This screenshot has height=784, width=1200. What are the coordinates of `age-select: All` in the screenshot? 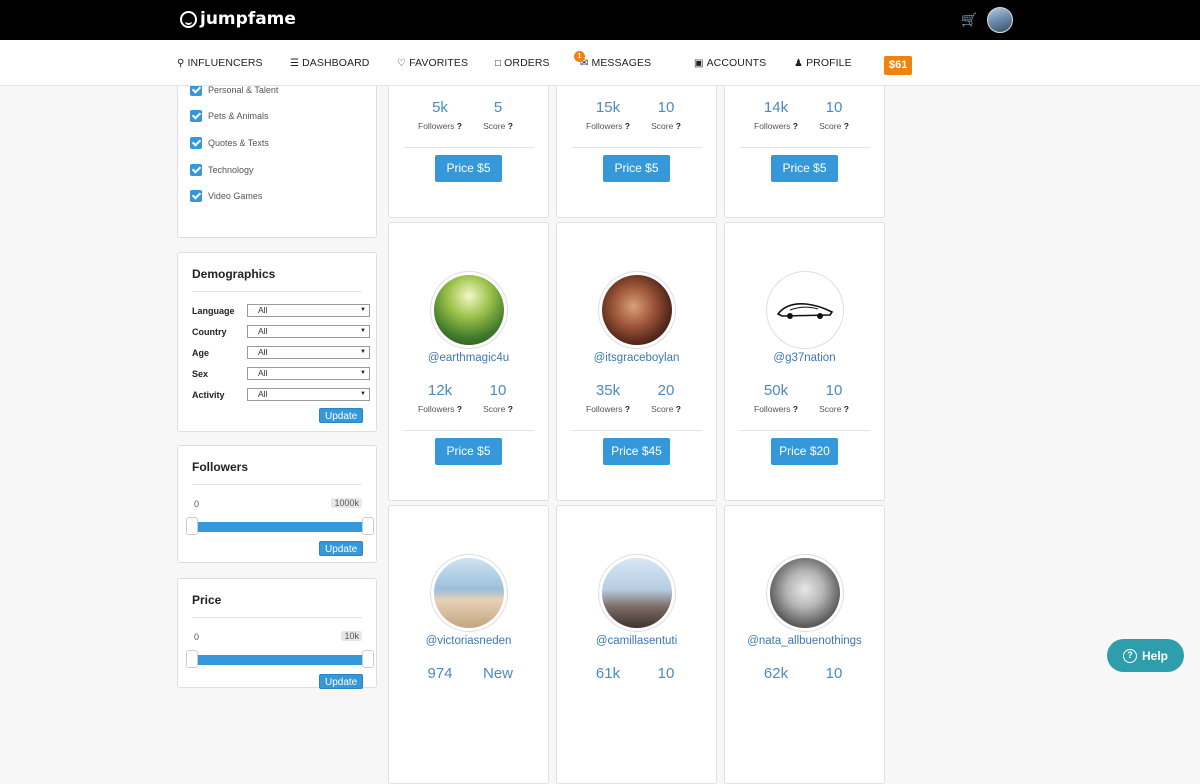 It's located at (308, 352).